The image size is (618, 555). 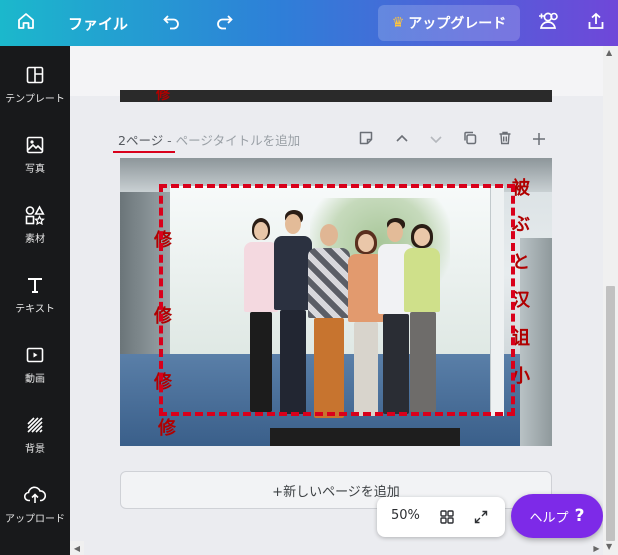 I want to click on add-page-plus-button, so click(x=539, y=140).